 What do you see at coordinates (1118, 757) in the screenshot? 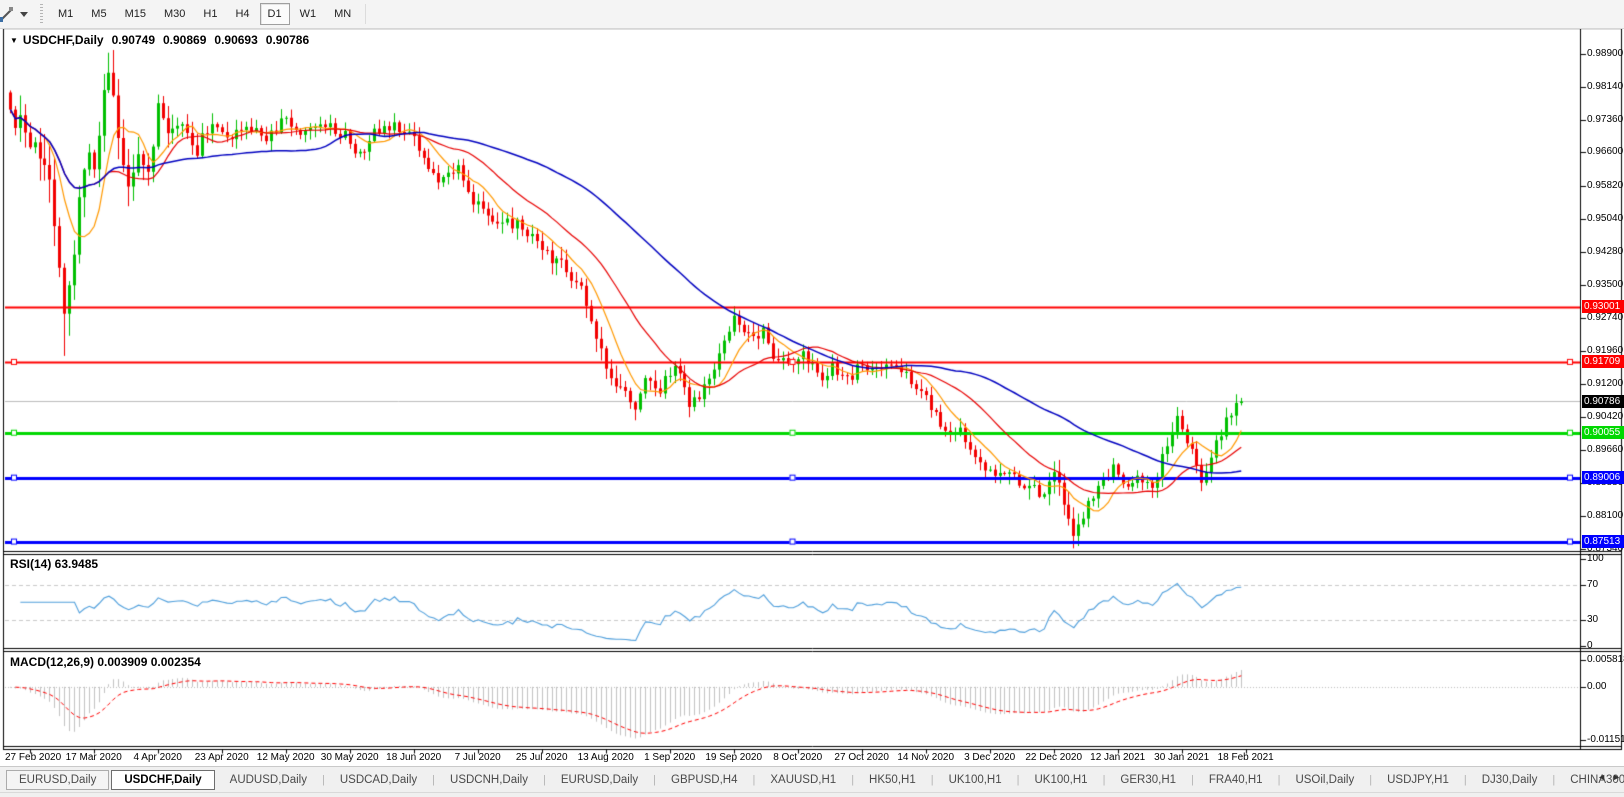
I see `date-axis-label: 12 Jan 2021` at bounding box center [1118, 757].